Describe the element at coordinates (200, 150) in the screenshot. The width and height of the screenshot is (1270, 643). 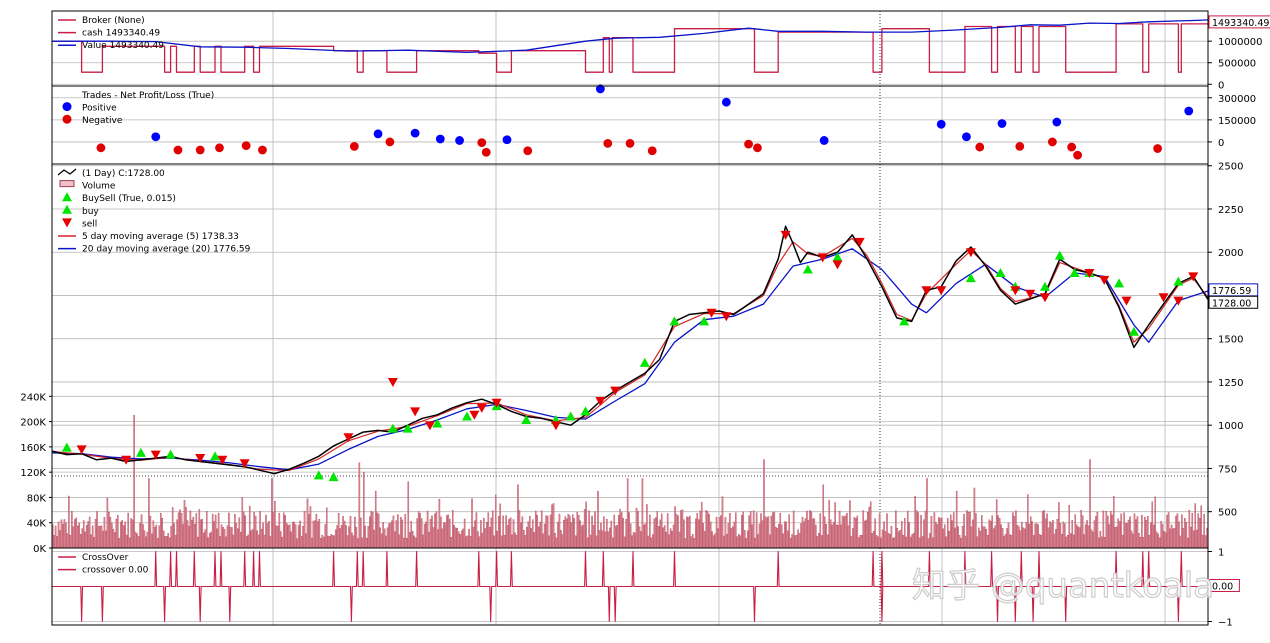
I see `trade-negative-dot` at that location.